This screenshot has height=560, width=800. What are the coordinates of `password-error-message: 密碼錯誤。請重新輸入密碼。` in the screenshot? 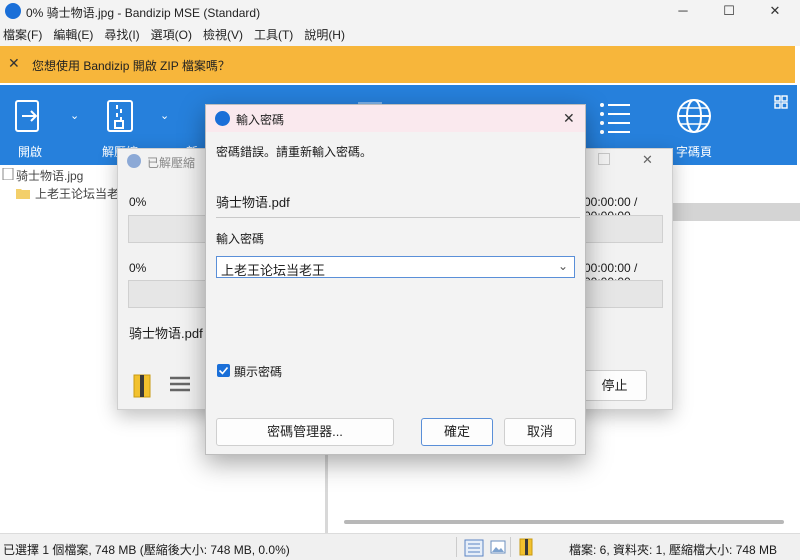 It's located at (294, 152).